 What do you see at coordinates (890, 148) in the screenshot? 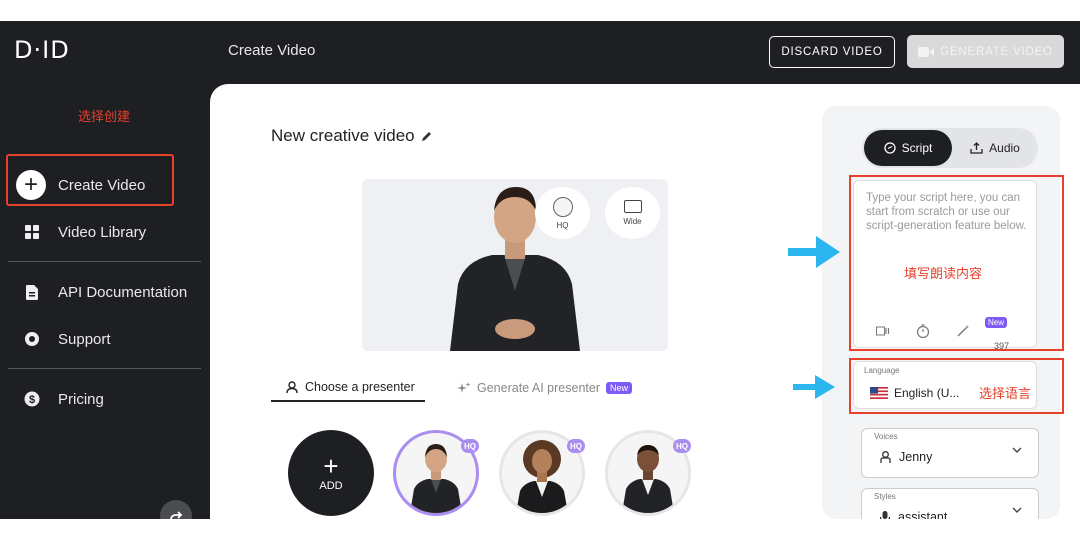
I see `script-icon` at bounding box center [890, 148].